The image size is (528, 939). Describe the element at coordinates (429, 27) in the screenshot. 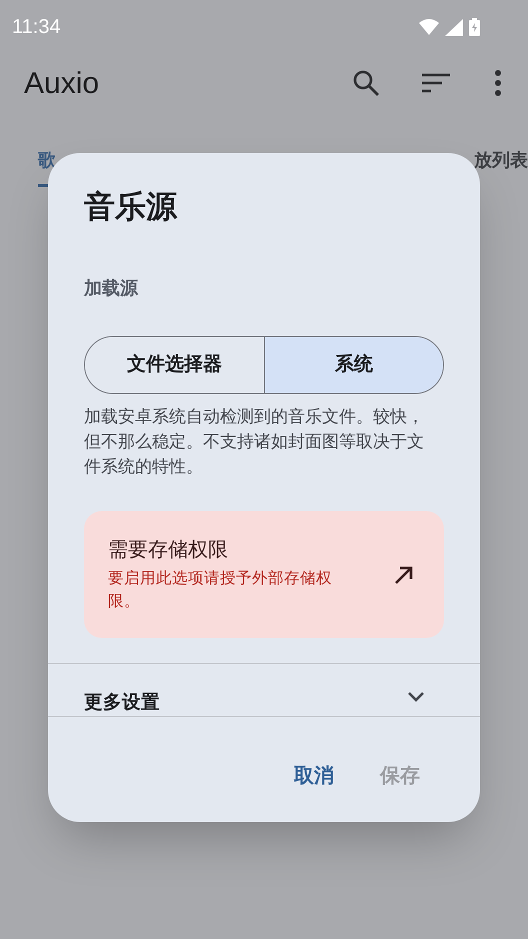

I see `wifi-icon` at that location.